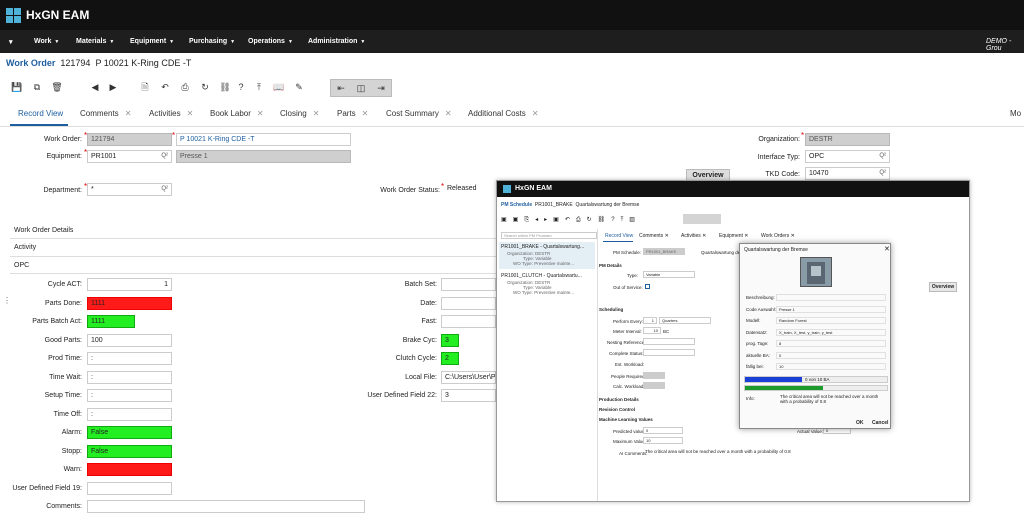  Describe the element at coordinates (693, 236) in the screenshot. I see `overlay-tab-activities: Activities ✕` at that location.